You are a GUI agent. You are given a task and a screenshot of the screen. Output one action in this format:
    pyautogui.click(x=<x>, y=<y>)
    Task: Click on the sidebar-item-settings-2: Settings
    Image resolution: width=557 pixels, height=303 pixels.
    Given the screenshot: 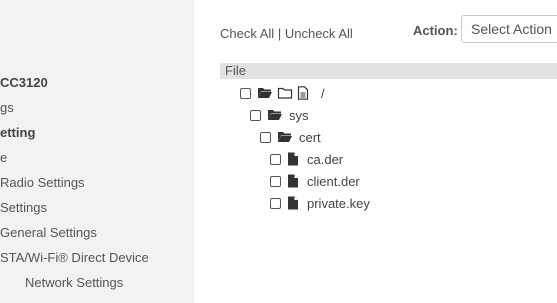 What is the action you would take?
    pyautogui.click(x=23, y=207)
    